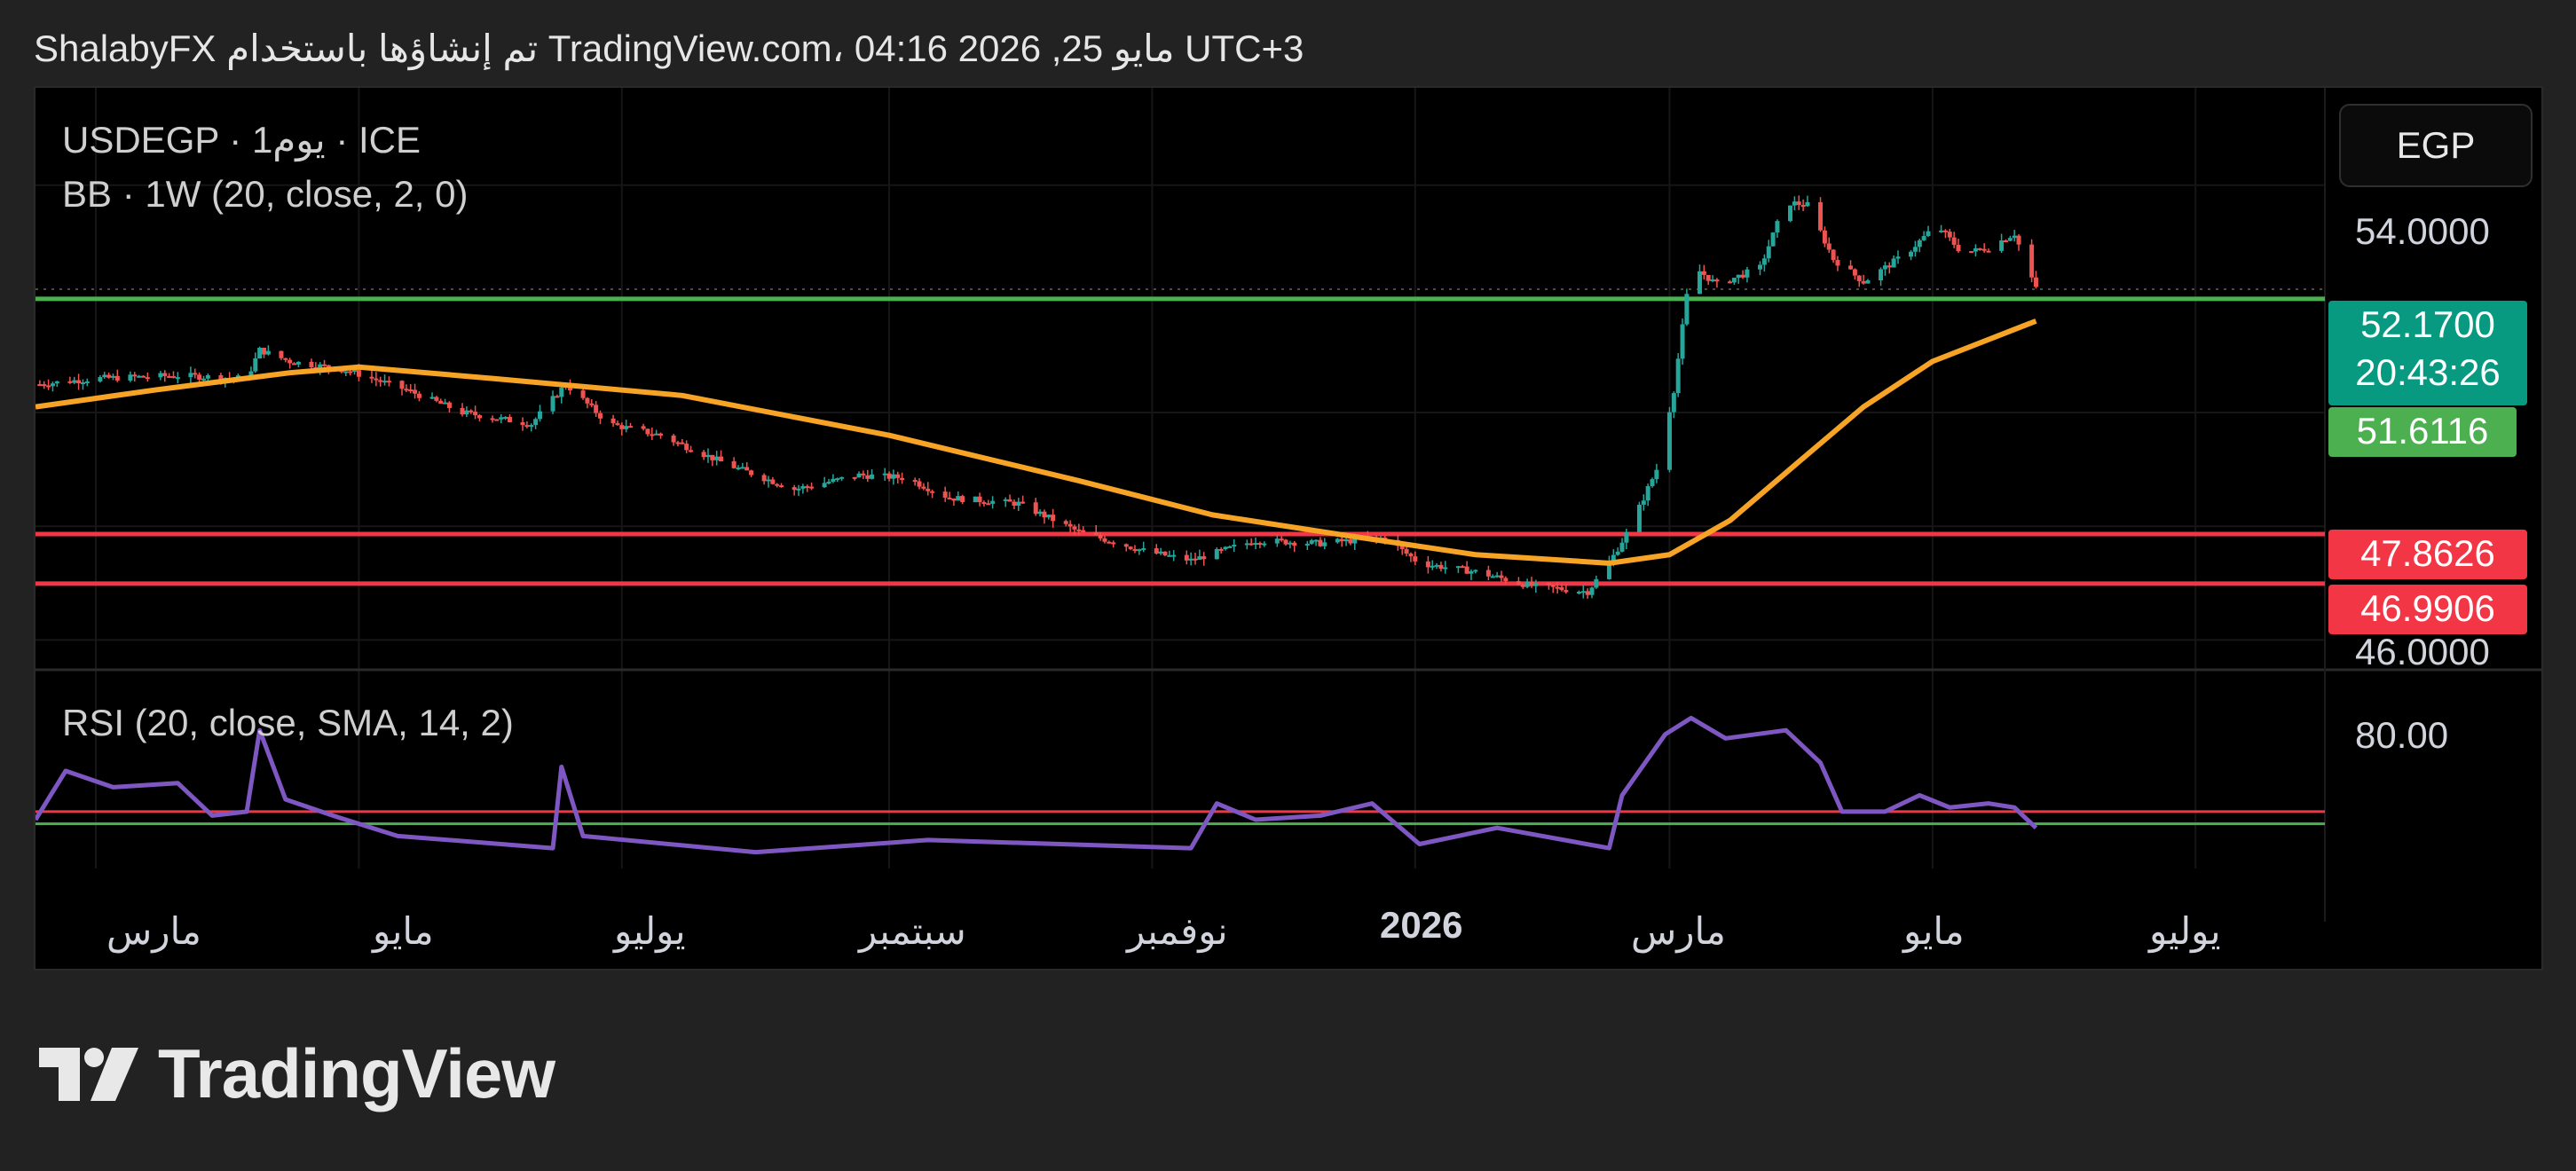 This screenshot has width=2576, height=1171. I want to click on upper-level-tag: 47.8626, so click(2428, 554).